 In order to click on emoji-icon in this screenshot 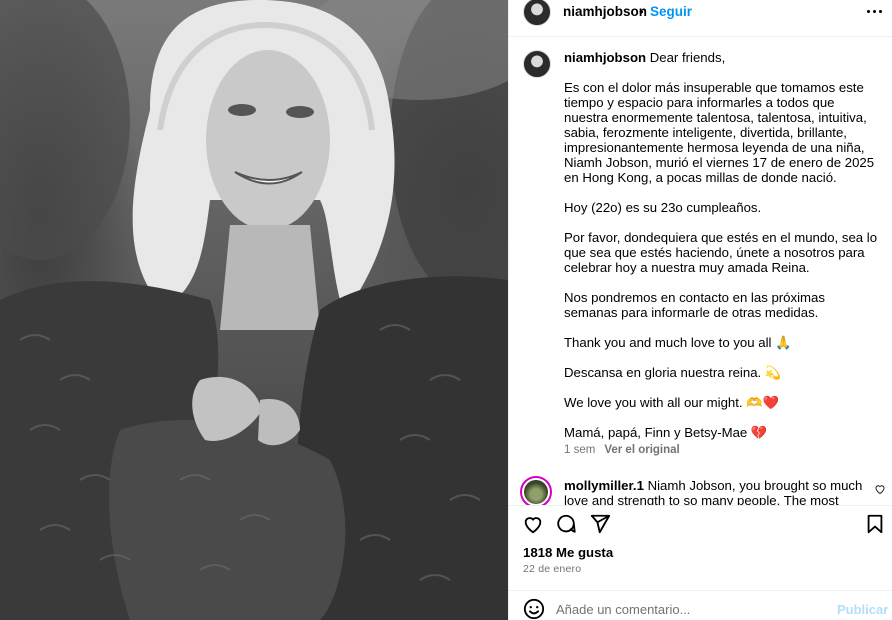, I will do `click(534, 609)`.